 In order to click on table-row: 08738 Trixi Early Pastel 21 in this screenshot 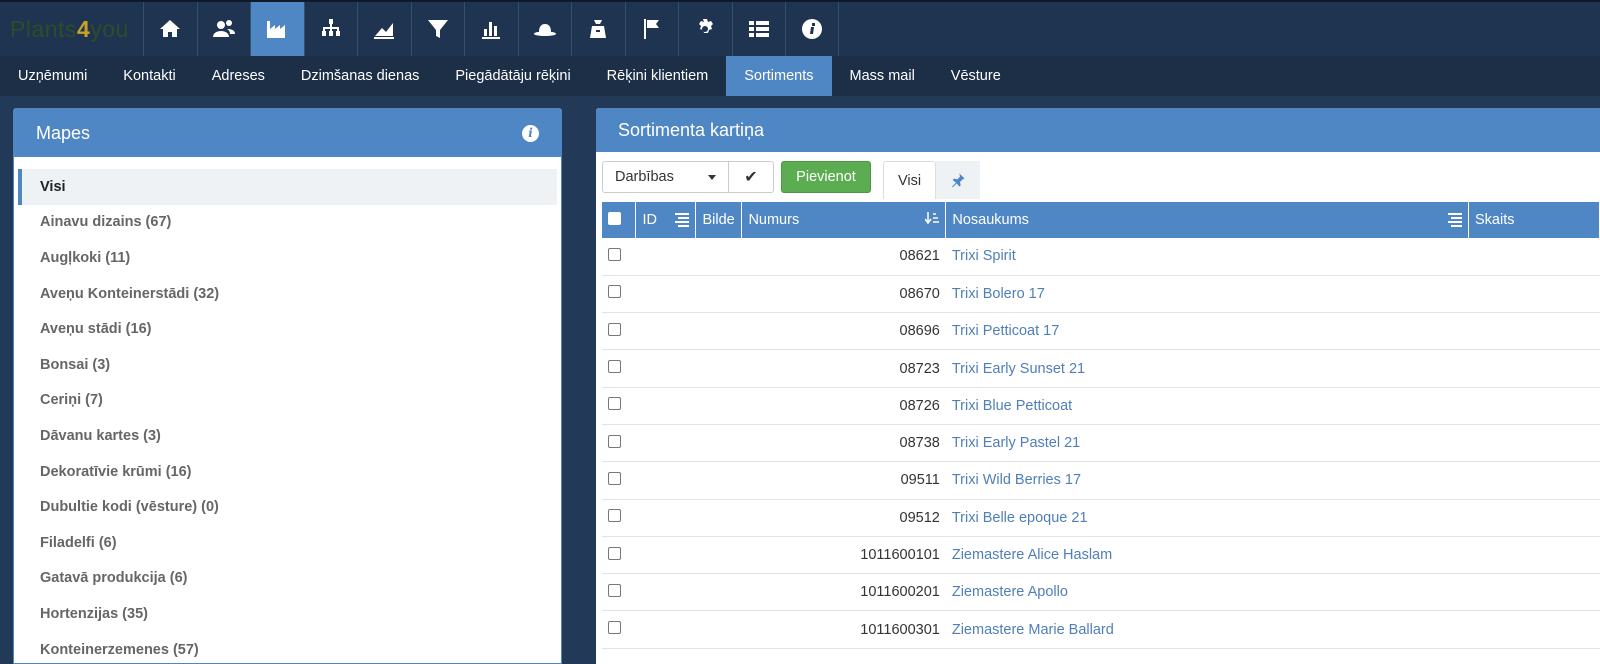, I will do `click(1101, 443)`.